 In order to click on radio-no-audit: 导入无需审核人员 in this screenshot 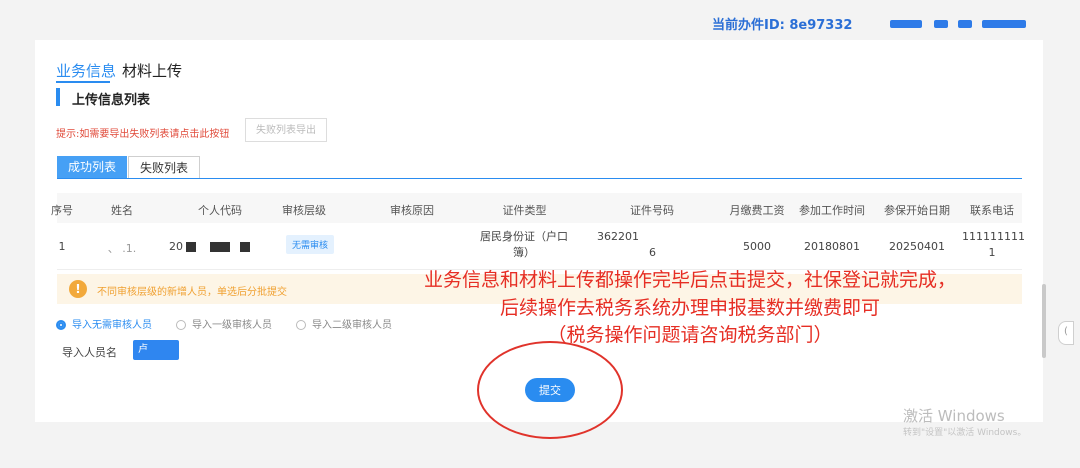, I will do `click(104, 323)`.